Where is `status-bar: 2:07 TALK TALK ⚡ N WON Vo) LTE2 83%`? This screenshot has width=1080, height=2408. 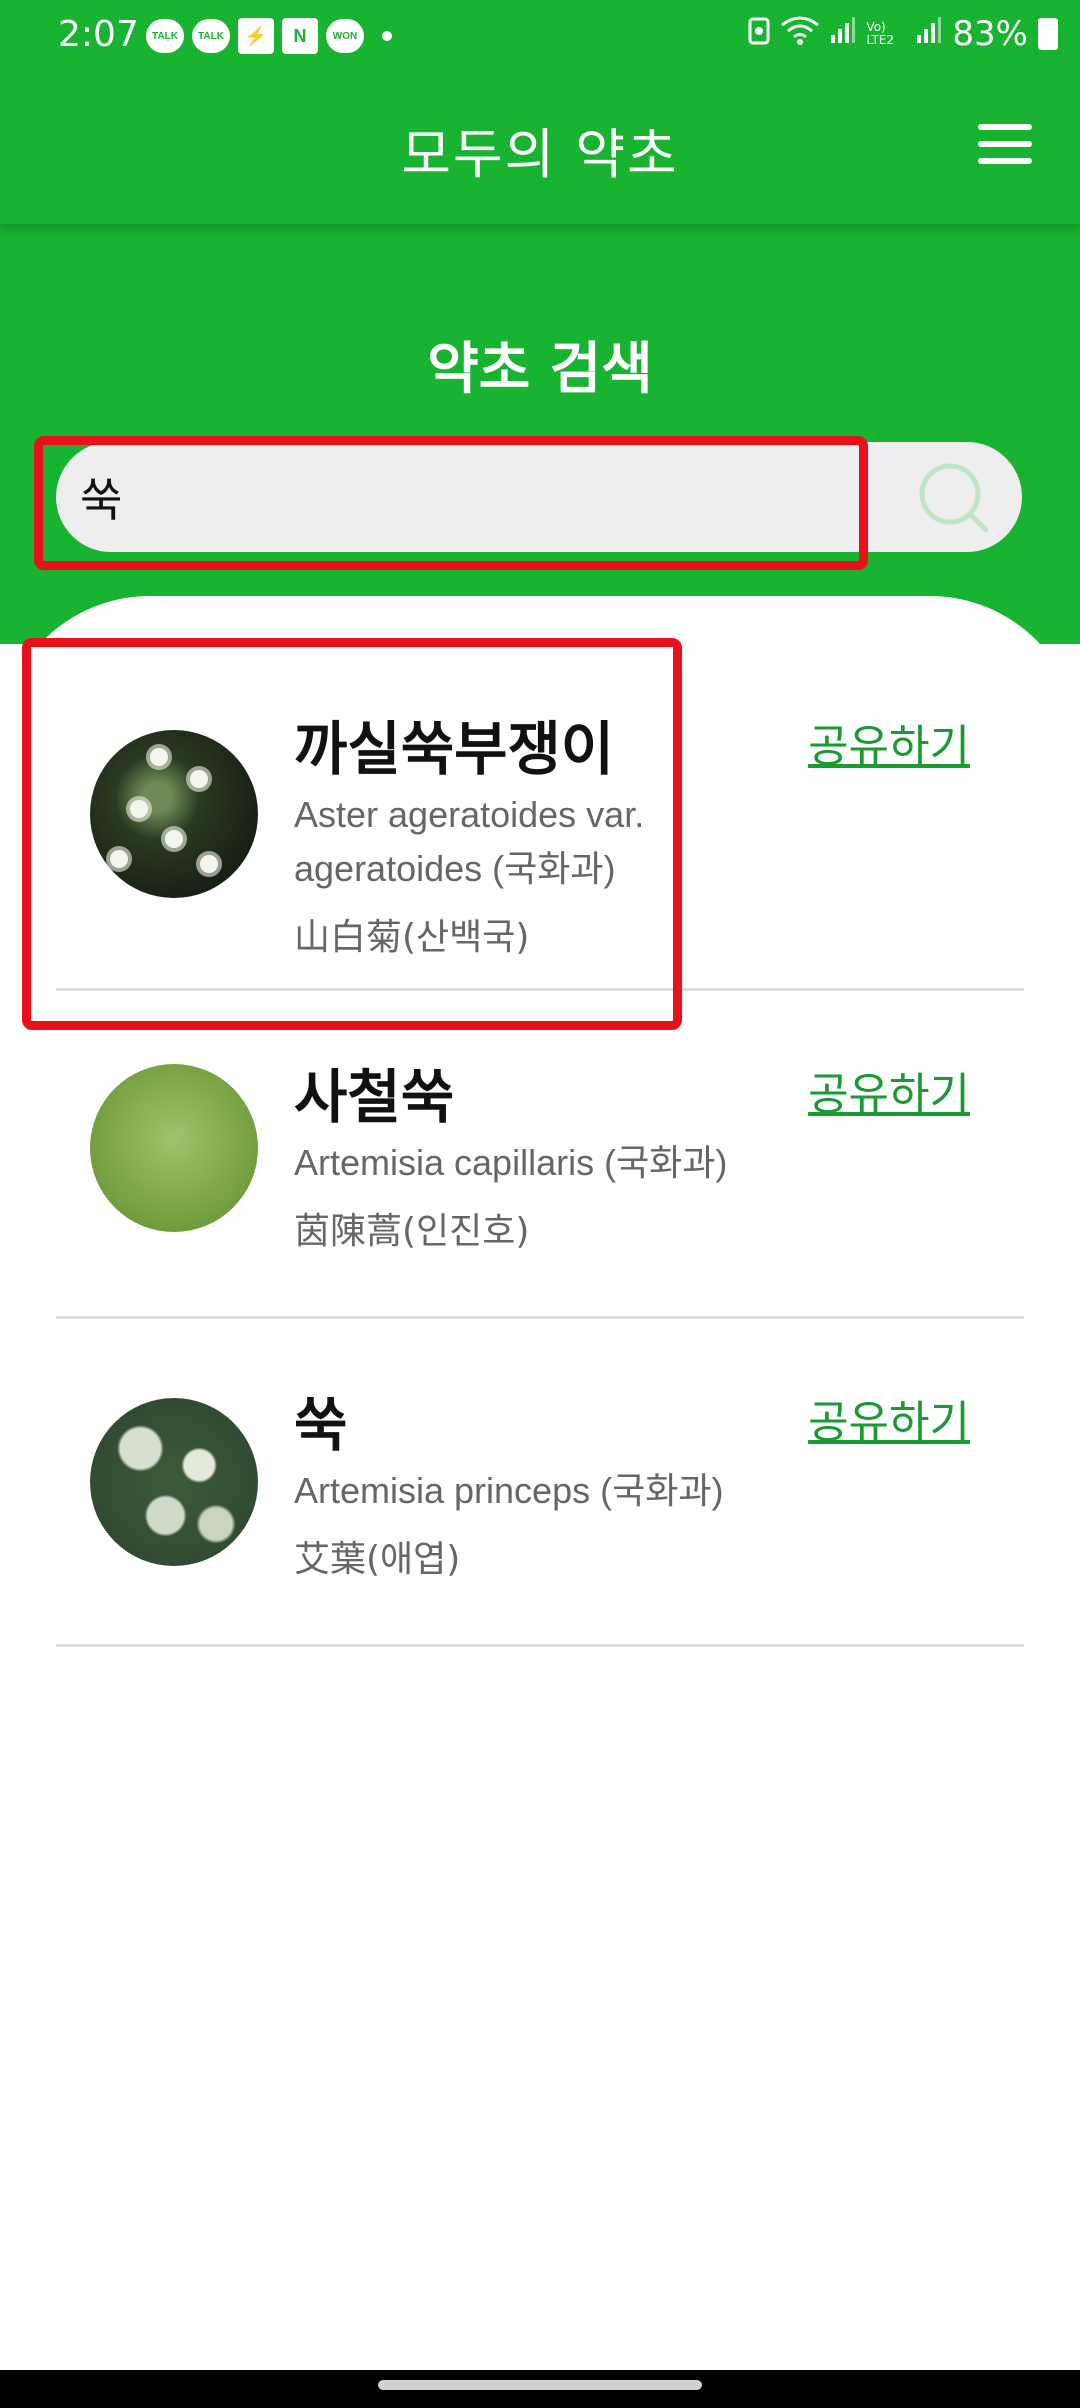
status-bar: 2:07 TALK TALK ⚡ N WON Vo) LTE2 83% is located at coordinates (540, 37).